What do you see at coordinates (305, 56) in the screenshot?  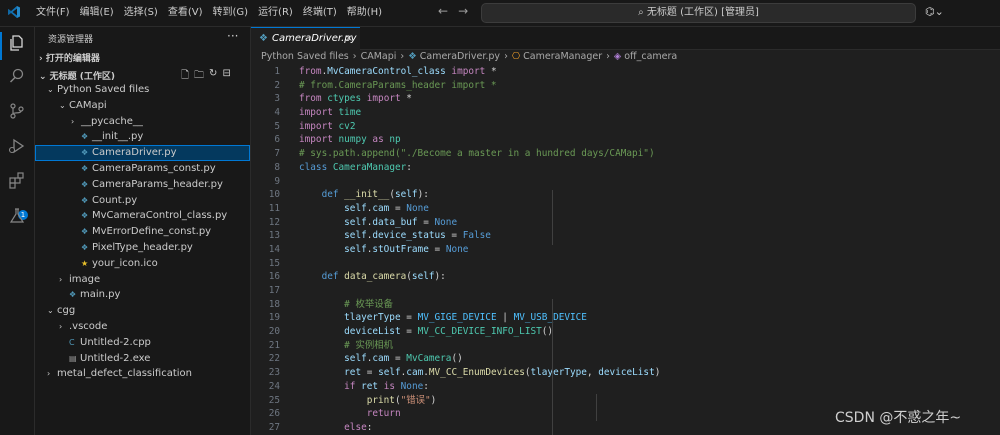 I see `breadcrumb-item: Python Saved files` at bounding box center [305, 56].